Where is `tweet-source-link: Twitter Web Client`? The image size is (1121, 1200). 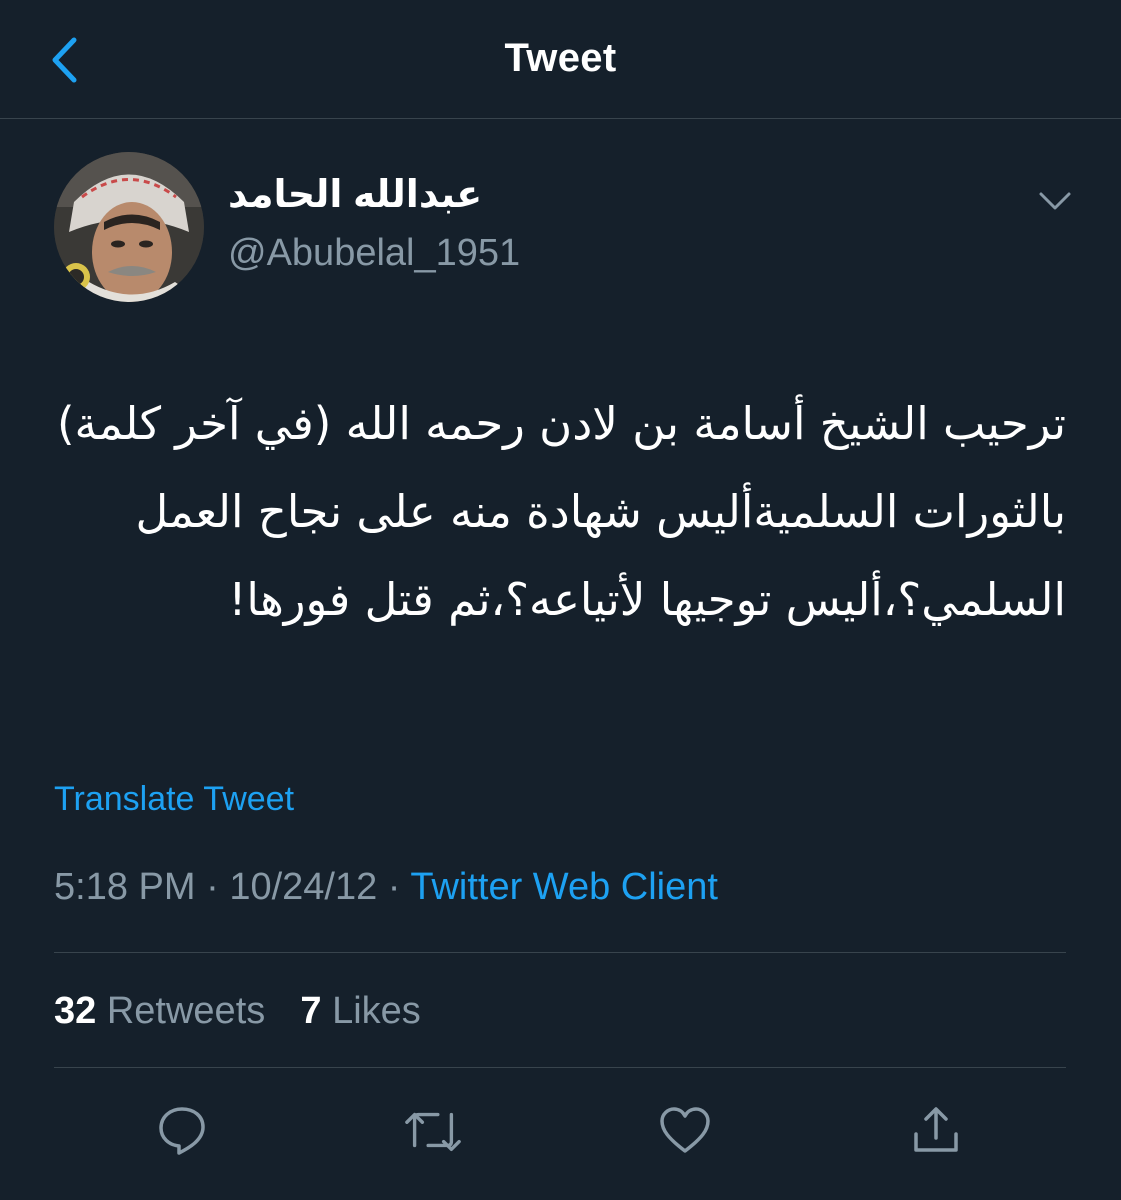 tweet-source-link: Twitter Web Client is located at coordinates (564, 887).